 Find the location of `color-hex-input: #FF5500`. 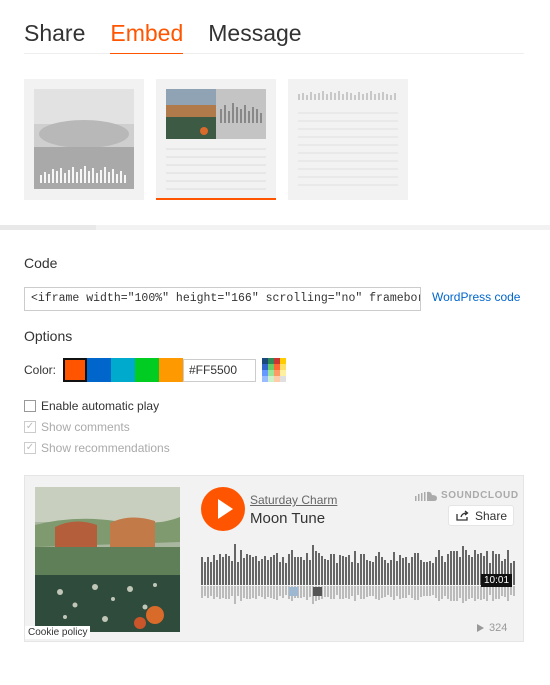

color-hex-input: #FF5500 is located at coordinates (219, 370).